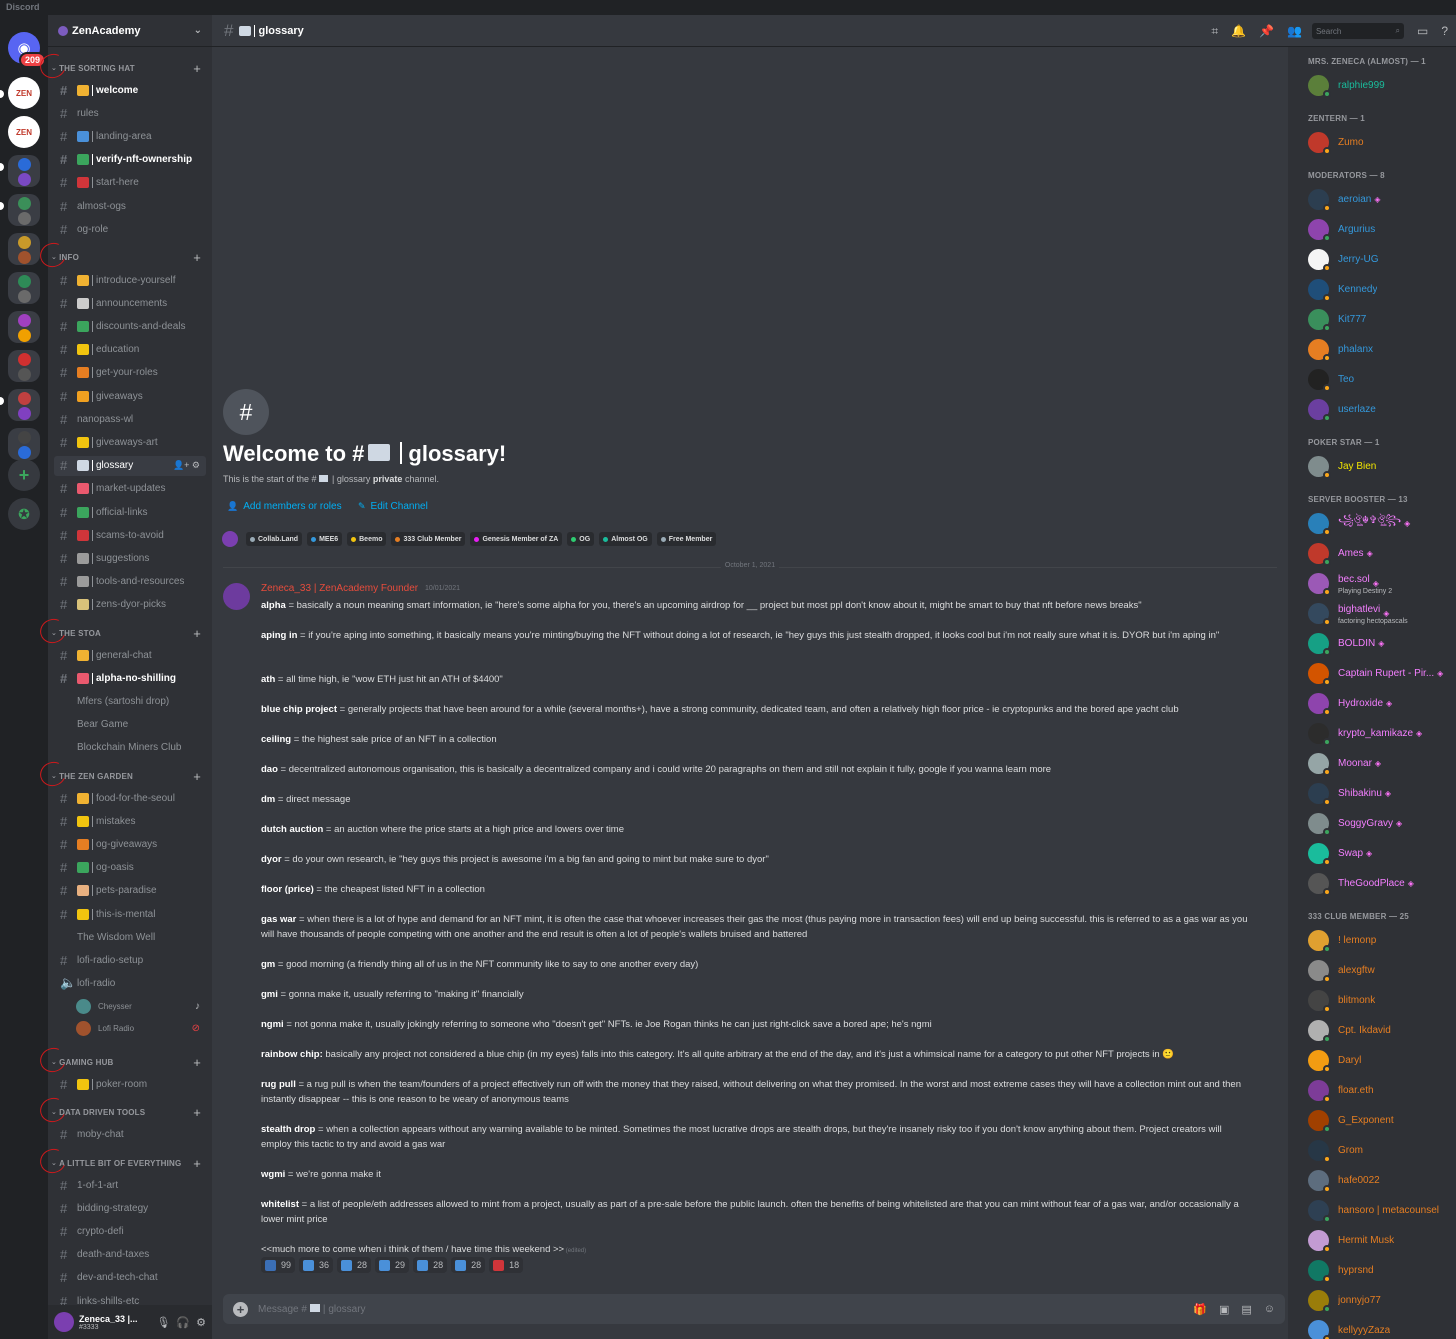 The width and height of the screenshot is (1456, 1339). Describe the element at coordinates (130, 1208) in the screenshot. I see `channel-bidding-strategy: # bidding-strategy` at that location.